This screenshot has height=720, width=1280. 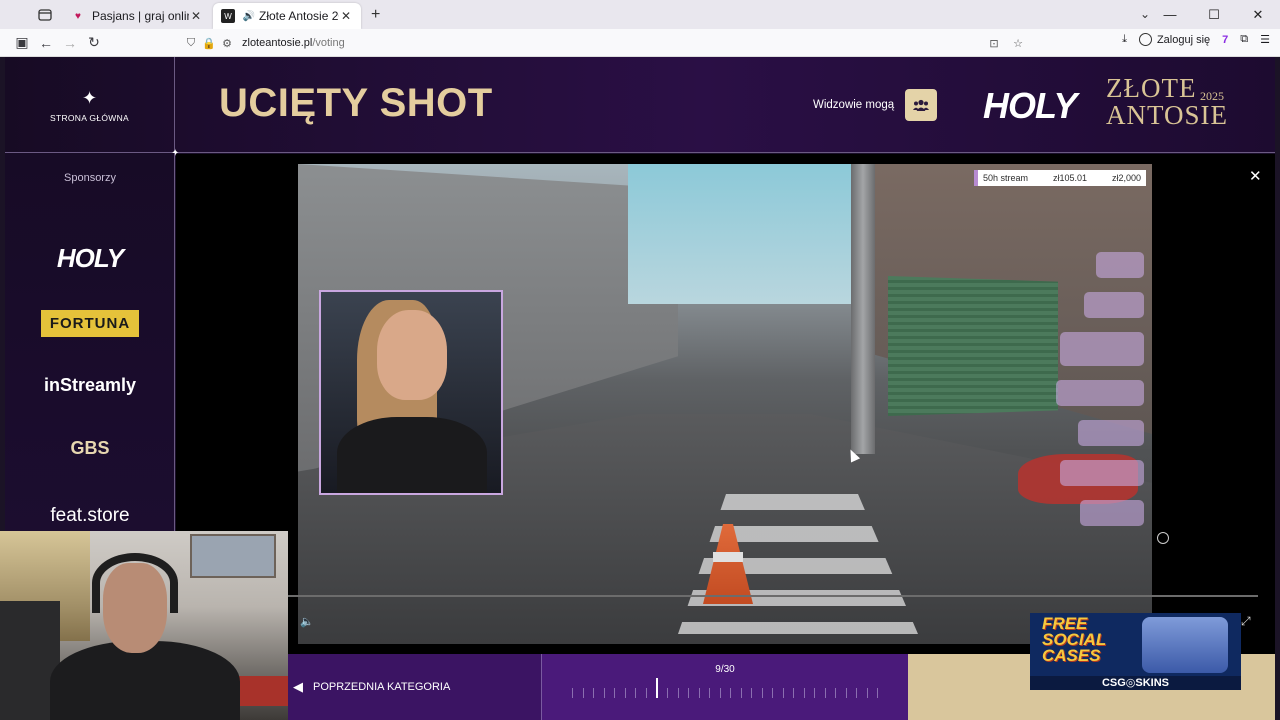 What do you see at coordinates (94, 42) in the screenshot?
I see `reload-icon: ↻` at bounding box center [94, 42].